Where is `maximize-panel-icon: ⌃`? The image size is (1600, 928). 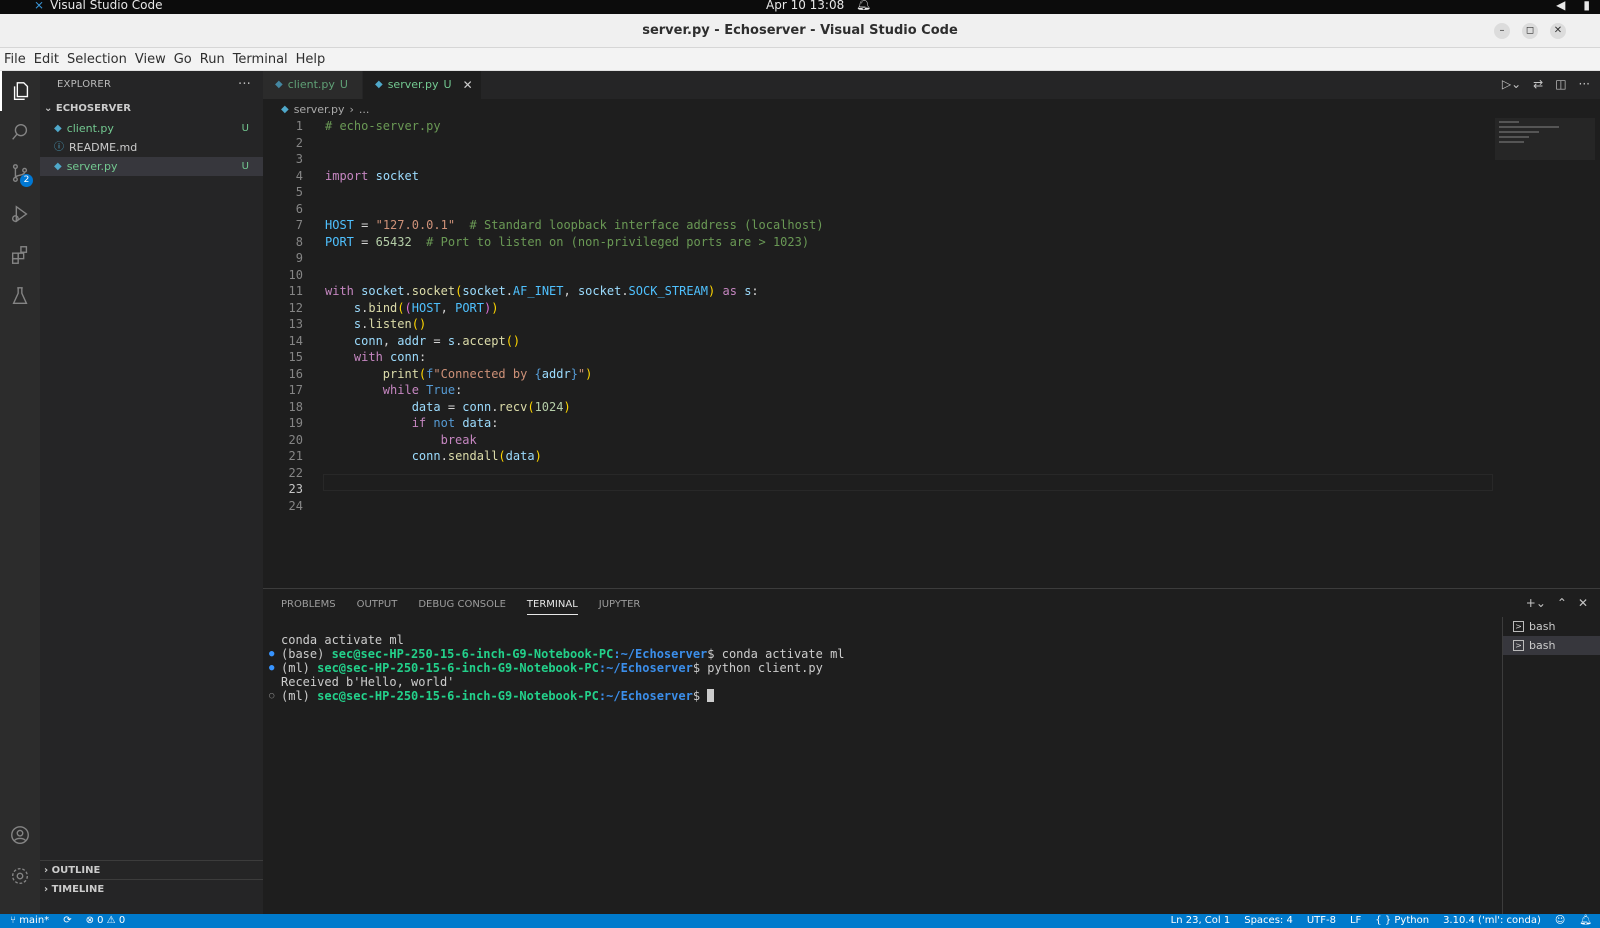
maximize-panel-icon: ⌃ is located at coordinates (1562, 603).